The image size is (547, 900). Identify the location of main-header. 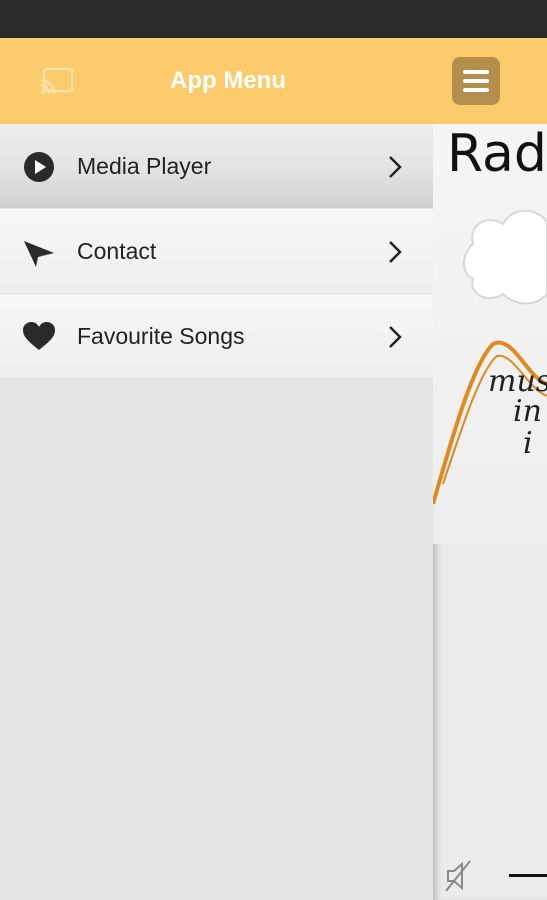
(490, 81).